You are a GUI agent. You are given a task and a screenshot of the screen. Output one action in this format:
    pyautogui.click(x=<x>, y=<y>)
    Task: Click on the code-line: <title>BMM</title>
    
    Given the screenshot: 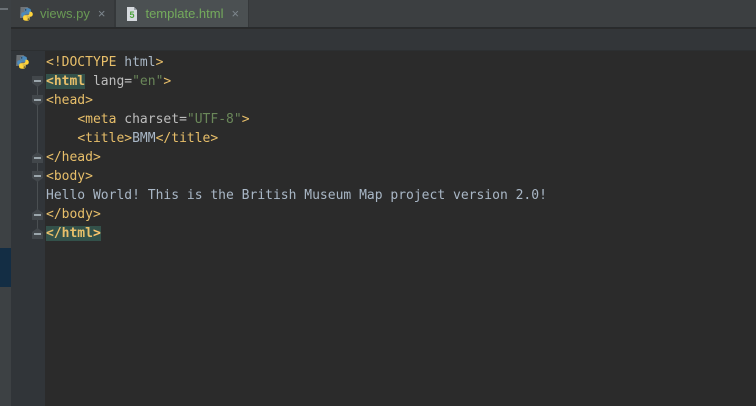 What is the action you would take?
    pyautogui.click(x=383, y=138)
    